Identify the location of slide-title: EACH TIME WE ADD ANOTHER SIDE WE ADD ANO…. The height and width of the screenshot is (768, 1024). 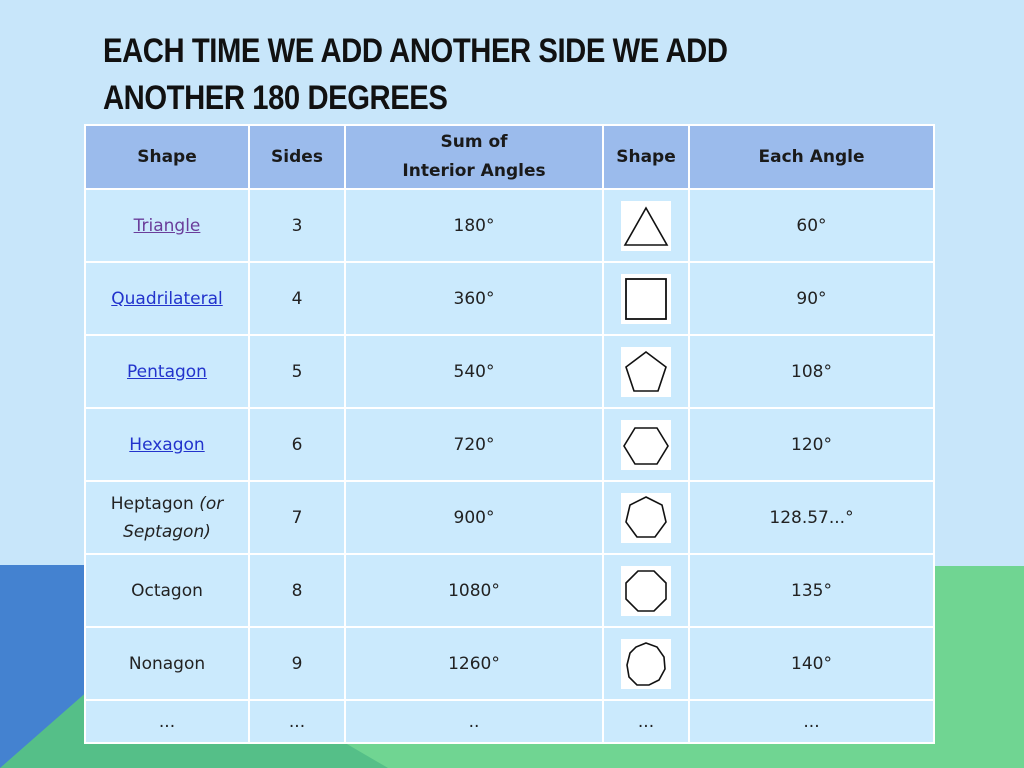
(447, 75).